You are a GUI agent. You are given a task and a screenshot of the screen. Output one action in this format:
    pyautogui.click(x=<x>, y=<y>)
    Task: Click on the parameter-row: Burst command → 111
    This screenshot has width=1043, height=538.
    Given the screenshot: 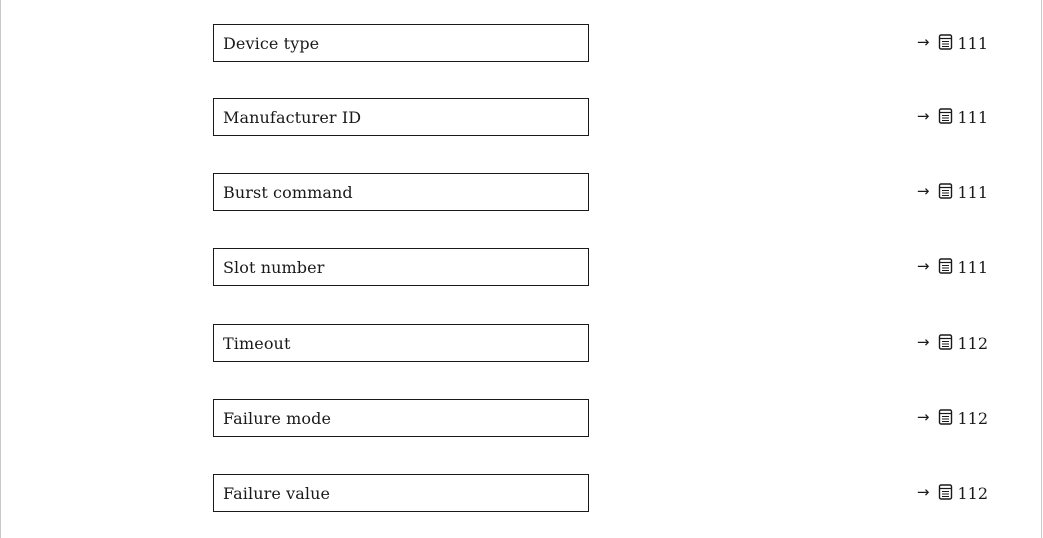 What is the action you would take?
    pyautogui.click(x=521, y=193)
    